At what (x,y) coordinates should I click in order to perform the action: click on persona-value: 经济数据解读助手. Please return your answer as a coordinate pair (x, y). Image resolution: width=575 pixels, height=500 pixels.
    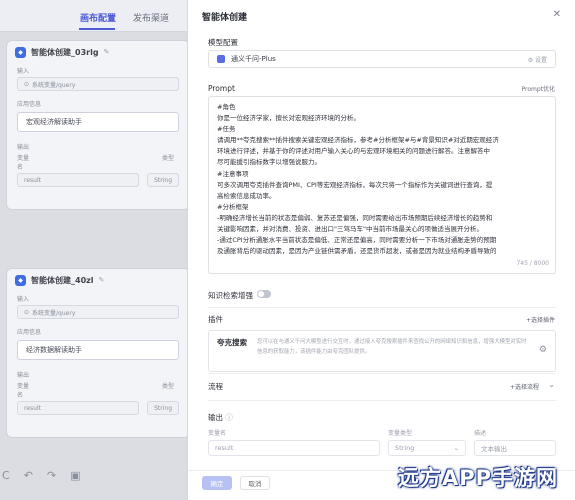
    Looking at the image, I should click on (98, 350).